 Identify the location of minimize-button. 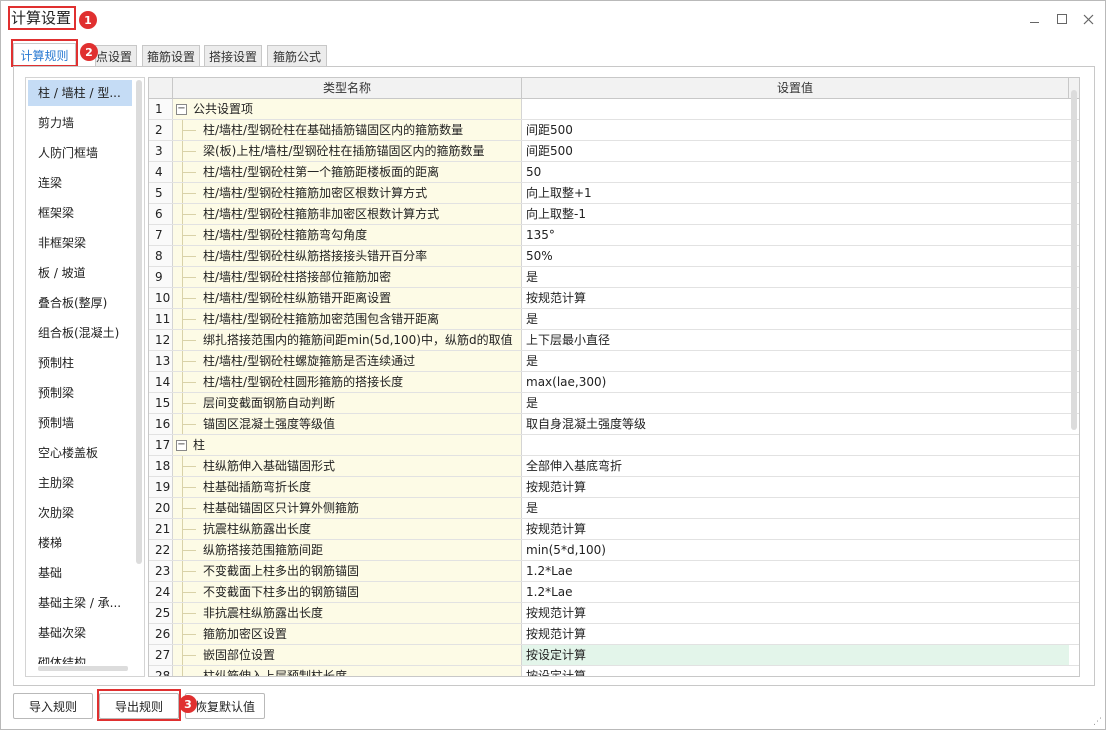
(1034, 19).